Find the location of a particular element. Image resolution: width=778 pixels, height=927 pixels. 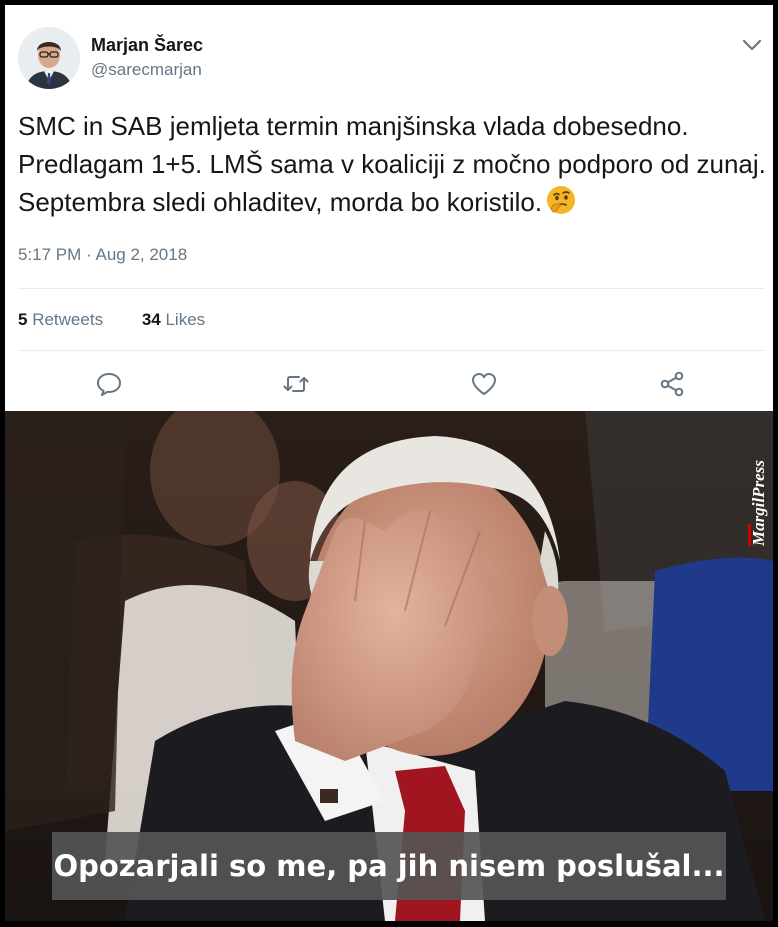

share-icon is located at coordinates (672, 384).